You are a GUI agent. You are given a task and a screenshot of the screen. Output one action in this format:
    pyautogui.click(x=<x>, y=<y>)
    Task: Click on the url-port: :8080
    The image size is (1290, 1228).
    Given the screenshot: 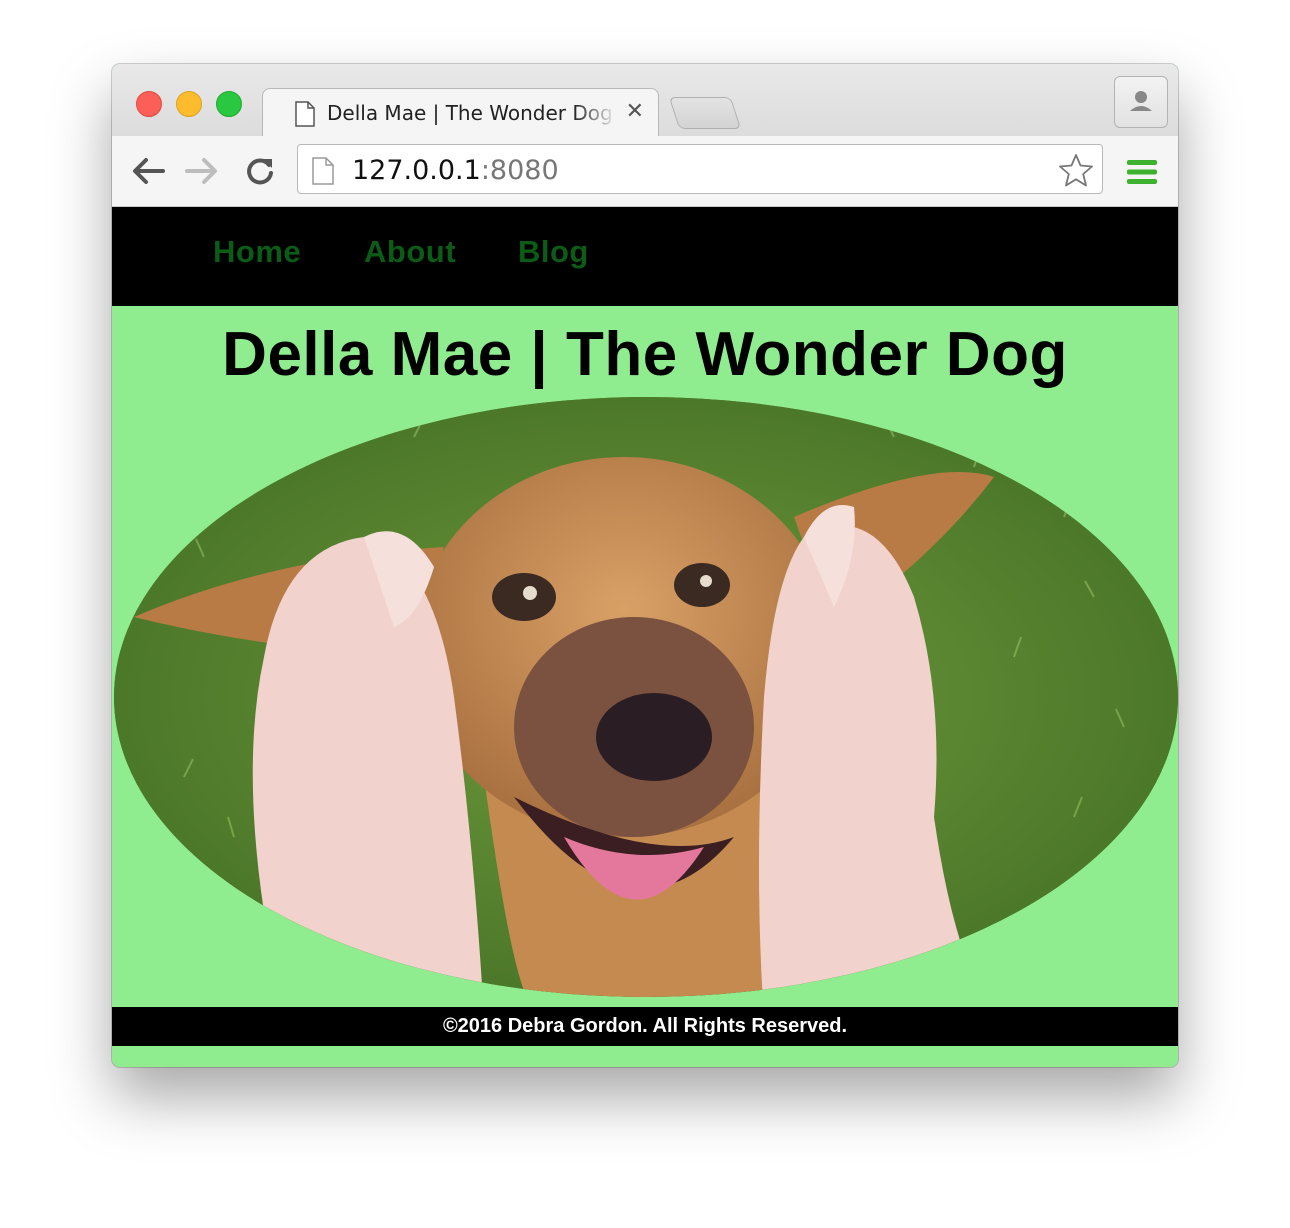 What is the action you would take?
    pyautogui.click(x=519, y=170)
    